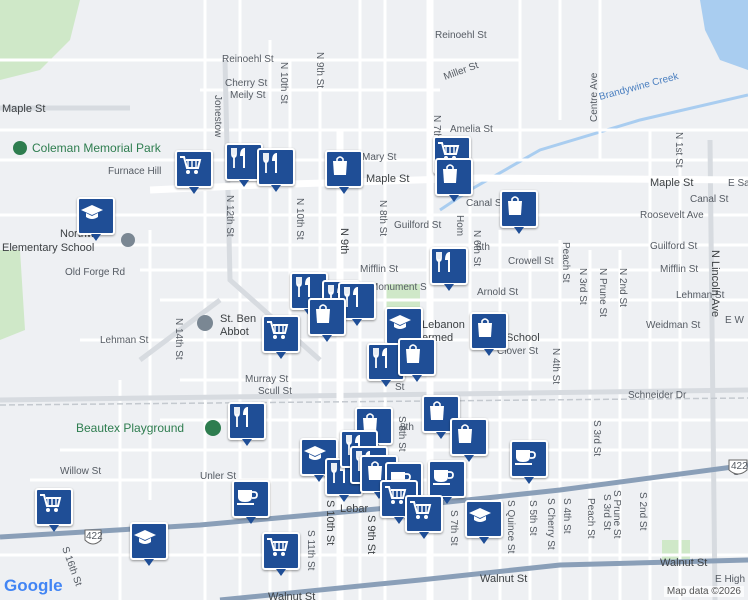  What do you see at coordinates (267, 379) in the screenshot?
I see `street-label: Murray St` at bounding box center [267, 379].